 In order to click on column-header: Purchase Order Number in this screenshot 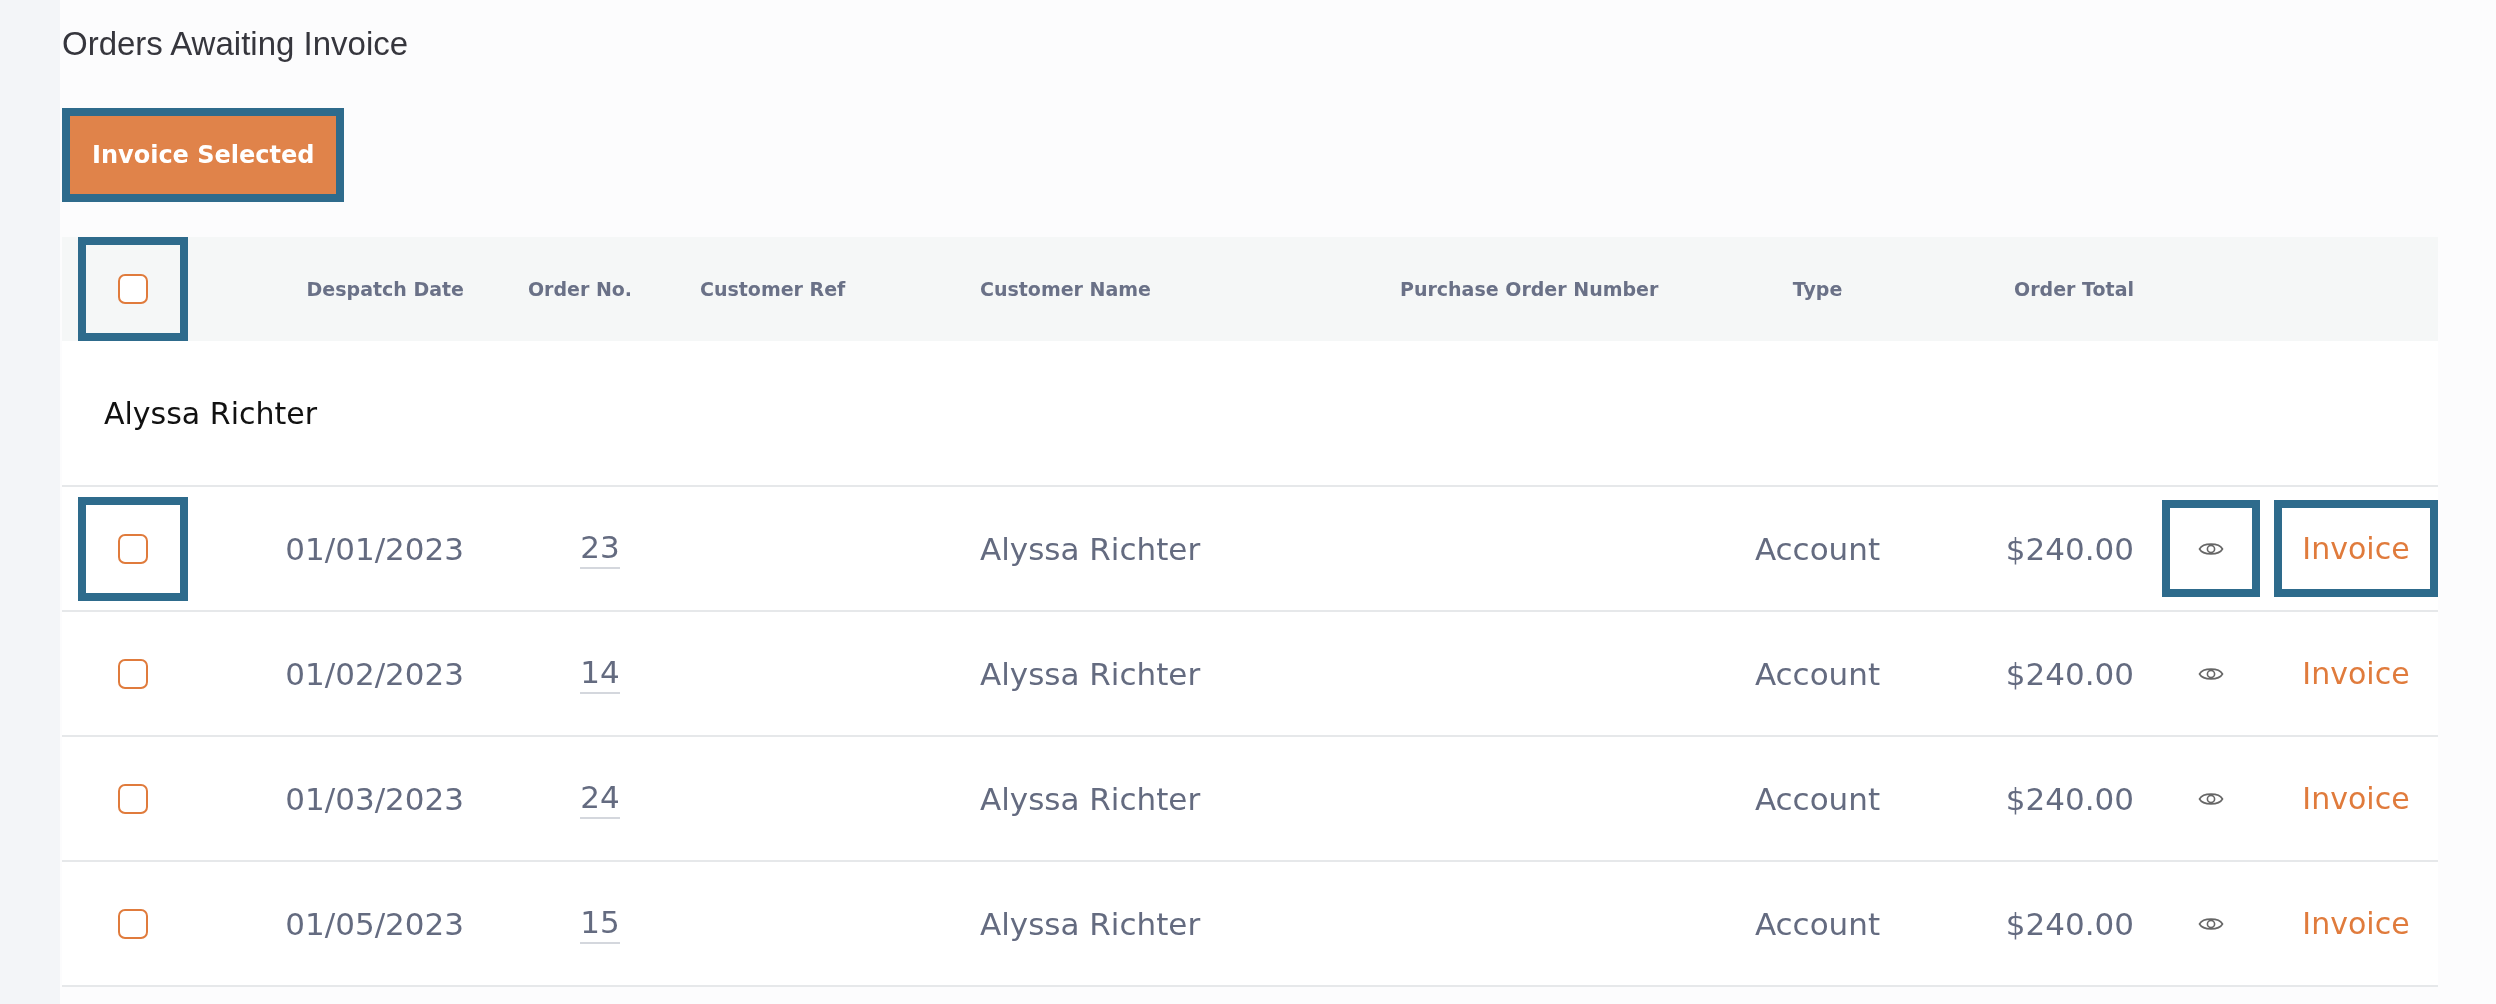, I will do `click(1529, 289)`.